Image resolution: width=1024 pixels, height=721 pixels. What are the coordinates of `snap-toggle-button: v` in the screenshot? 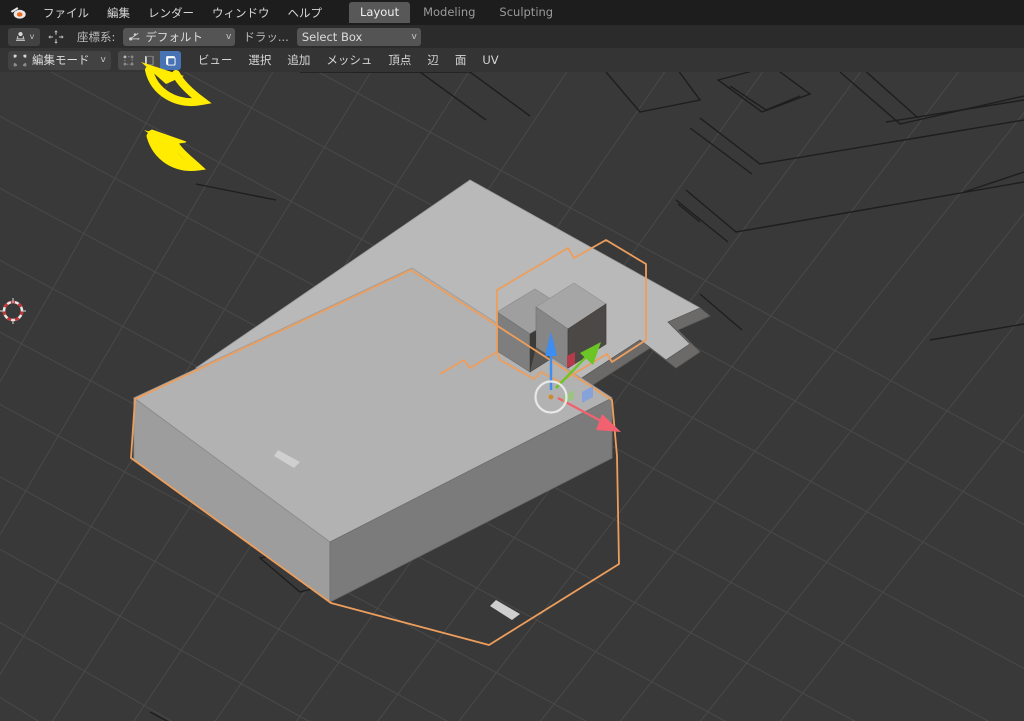 It's located at (24, 36).